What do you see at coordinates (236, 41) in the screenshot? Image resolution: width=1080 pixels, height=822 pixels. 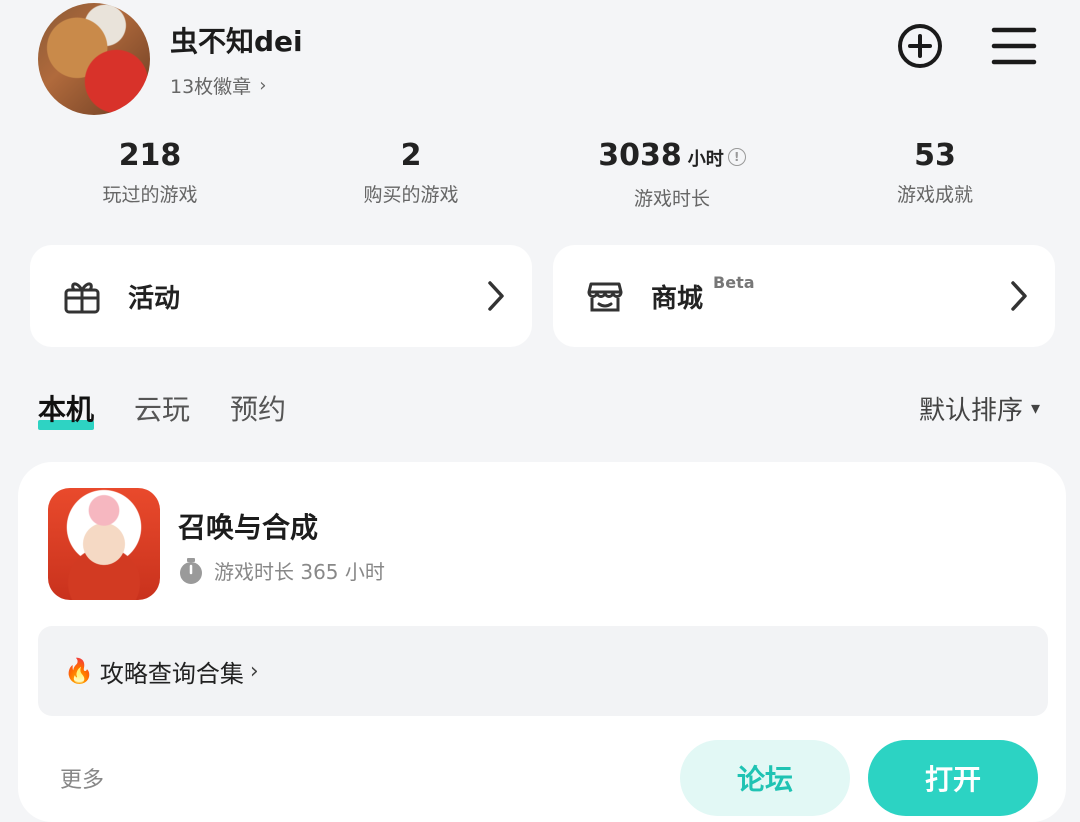 I see `username: 虫不知dei` at bounding box center [236, 41].